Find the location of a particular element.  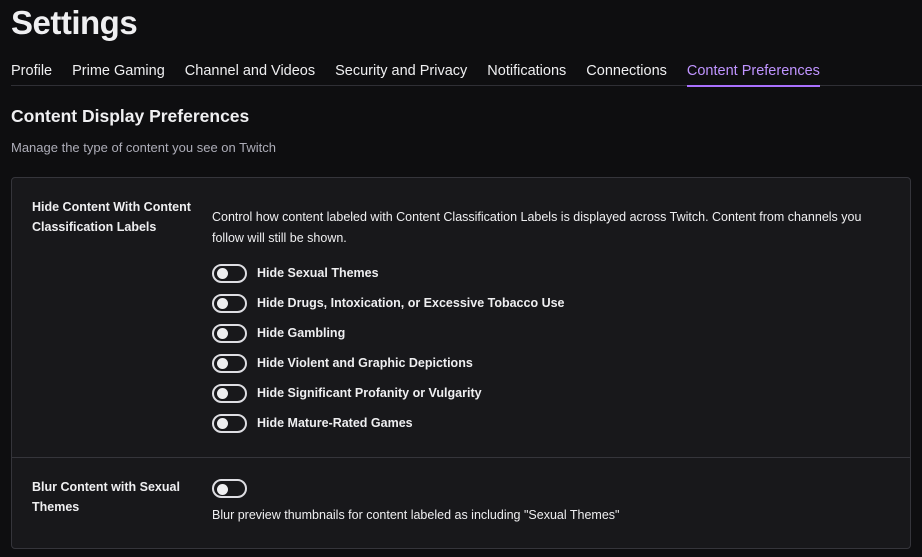

toggle-hide-profanity is located at coordinates (229, 393).